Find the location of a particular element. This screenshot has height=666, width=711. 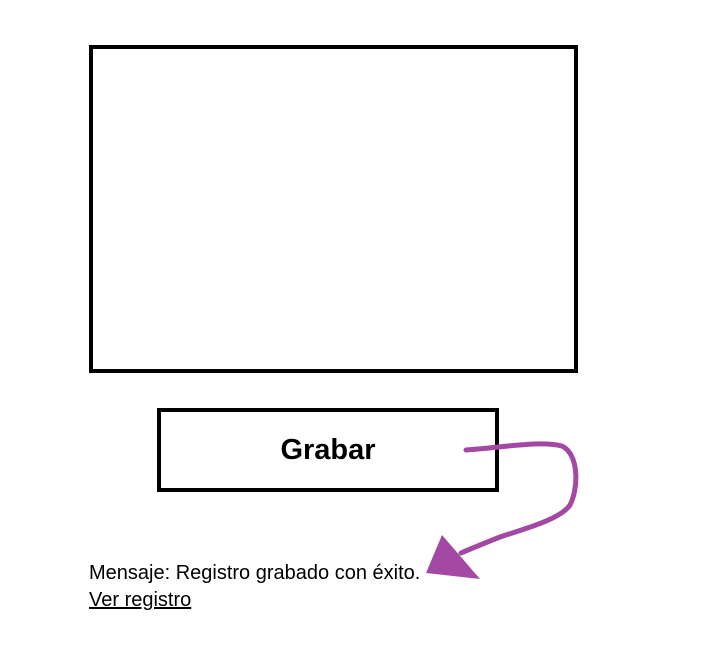

ver-registro-link: Ver registro is located at coordinates (140, 600).